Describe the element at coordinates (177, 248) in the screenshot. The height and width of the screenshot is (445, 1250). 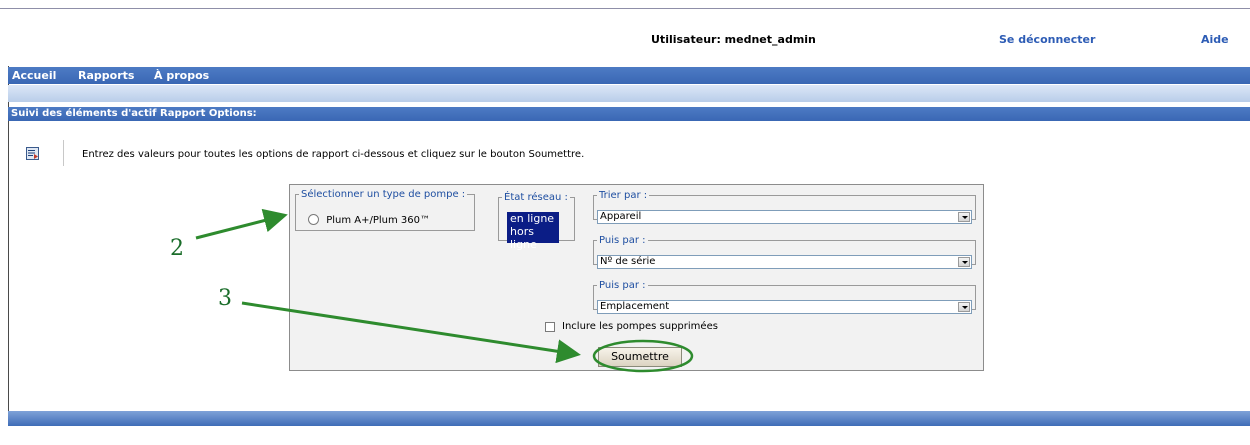
I see `annotation-label-2: 2` at that location.